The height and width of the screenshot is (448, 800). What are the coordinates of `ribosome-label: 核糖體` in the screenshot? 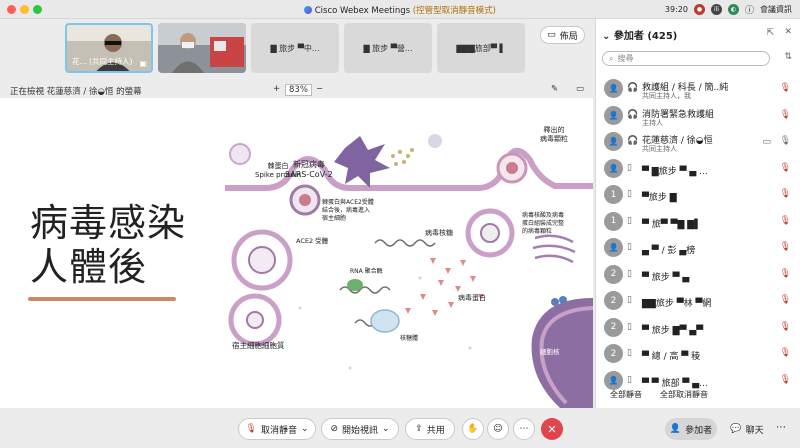 It's located at (409, 338).